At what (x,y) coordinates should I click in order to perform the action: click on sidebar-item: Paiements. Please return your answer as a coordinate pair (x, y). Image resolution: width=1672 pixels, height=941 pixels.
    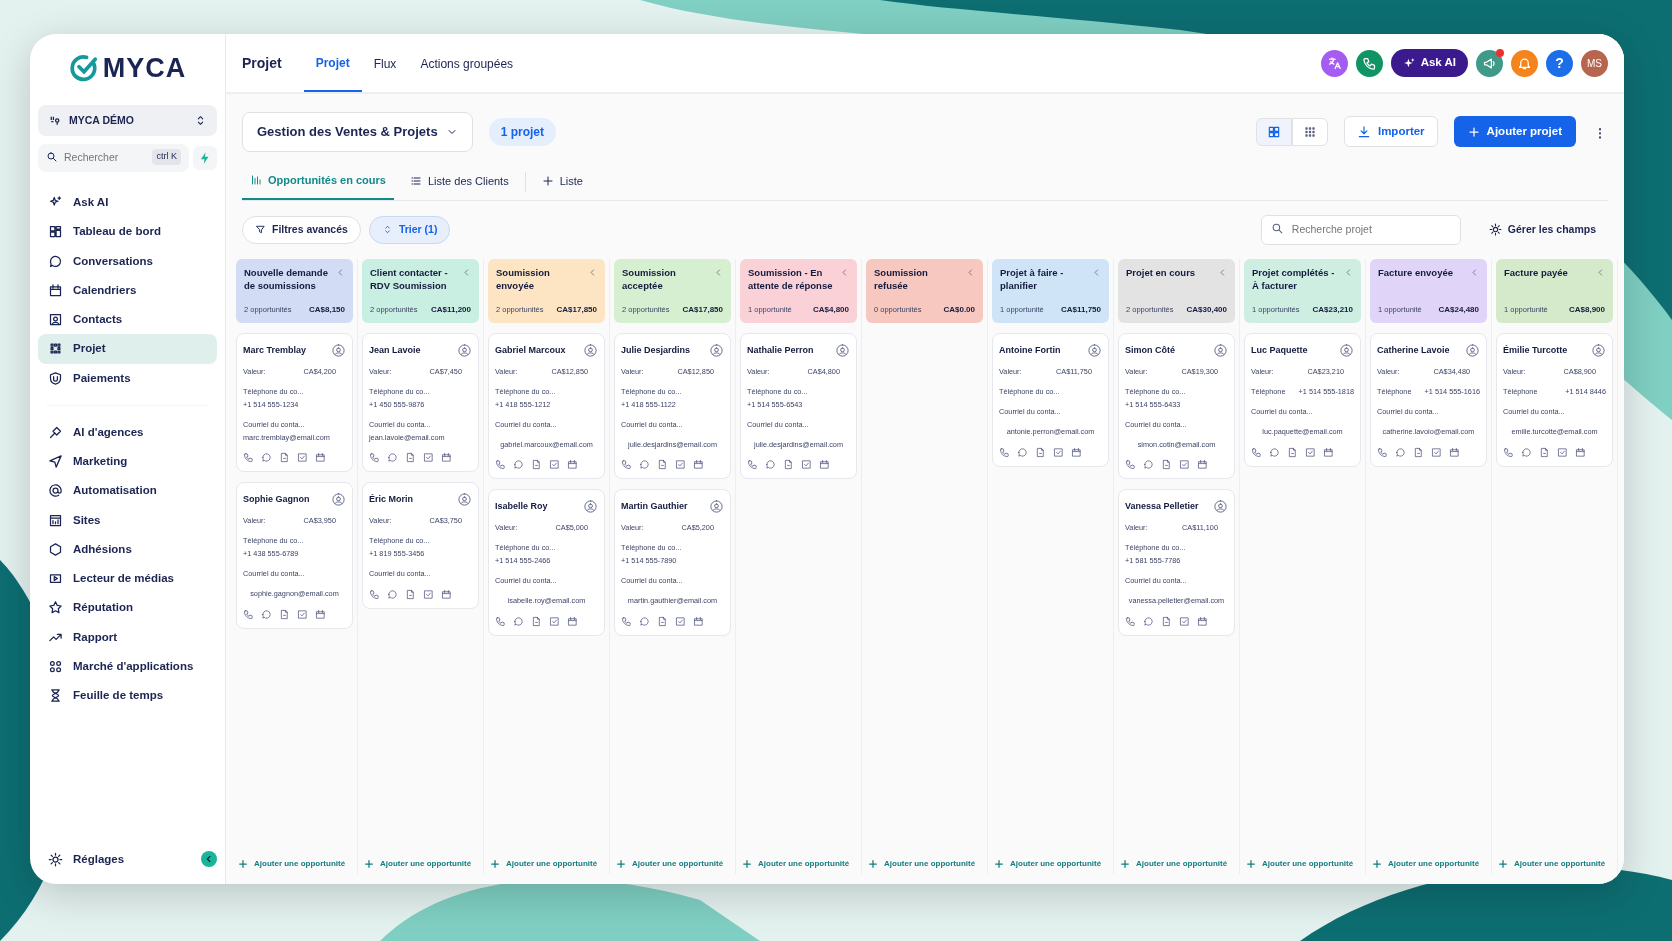
    Looking at the image, I should click on (127, 378).